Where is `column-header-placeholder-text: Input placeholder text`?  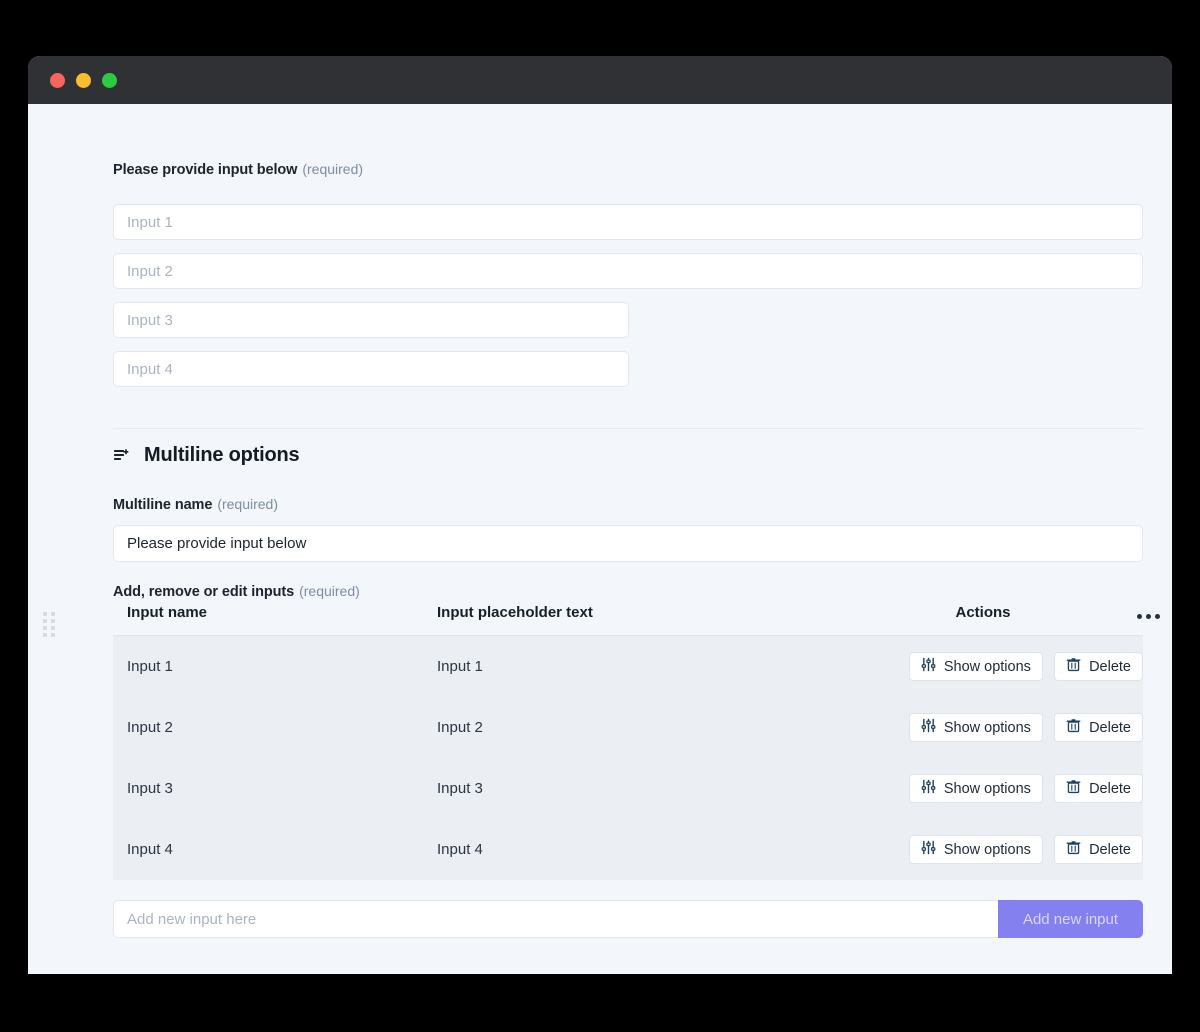 column-header-placeholder-text: Input placeholder text is located at coordinates (623, 620).